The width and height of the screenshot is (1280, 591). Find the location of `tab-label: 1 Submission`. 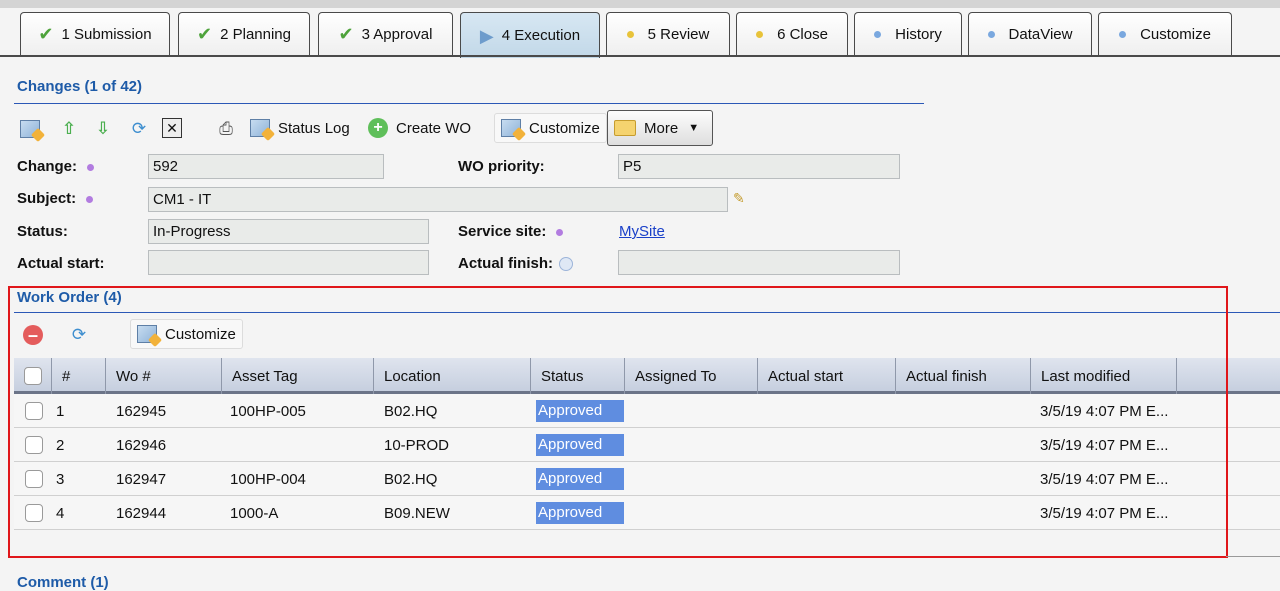

tab-label: 1 Submission is located at coordinates (106, 34).